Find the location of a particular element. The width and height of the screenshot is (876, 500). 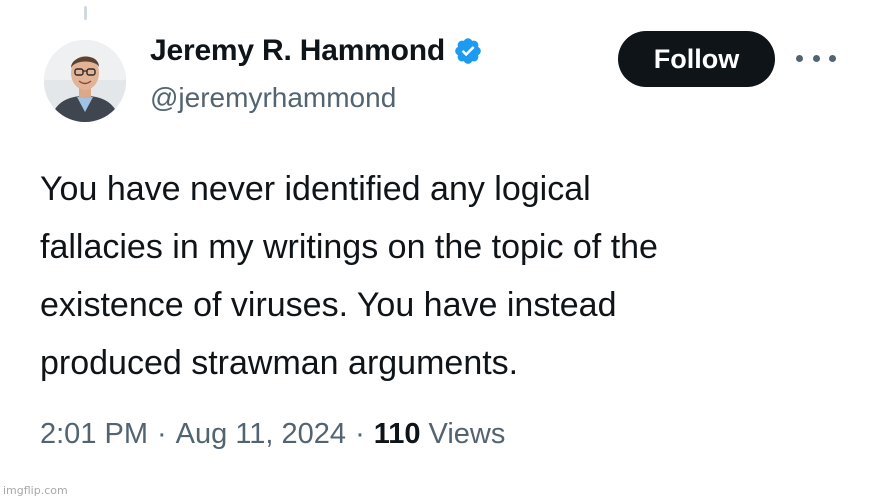

avatar-image is located at coordinates (85, 81).